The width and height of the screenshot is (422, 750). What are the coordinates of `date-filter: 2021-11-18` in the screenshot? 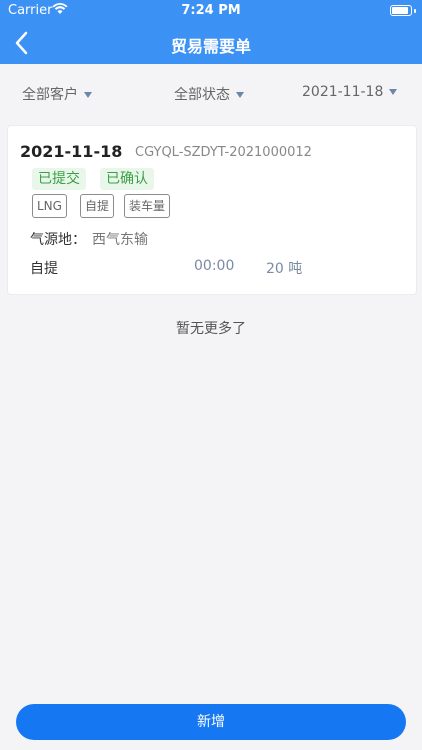 It's located at (350, 92).